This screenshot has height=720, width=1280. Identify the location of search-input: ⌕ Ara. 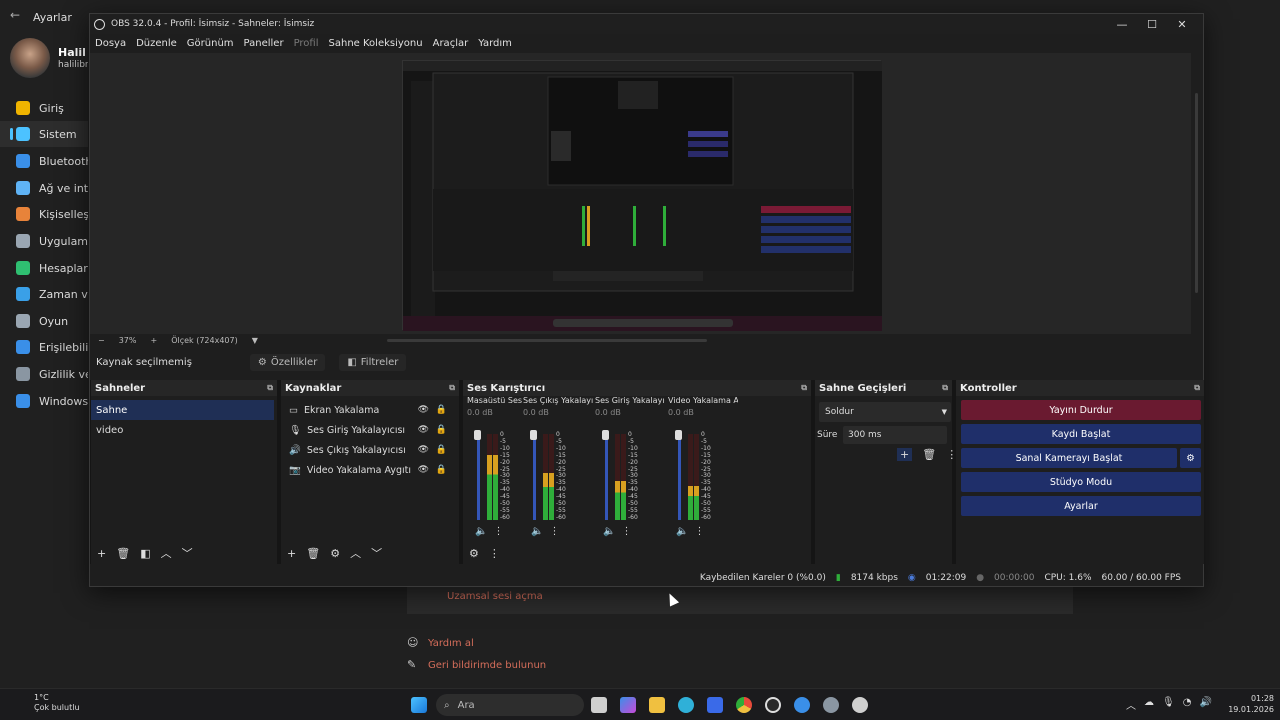
(510, 705).